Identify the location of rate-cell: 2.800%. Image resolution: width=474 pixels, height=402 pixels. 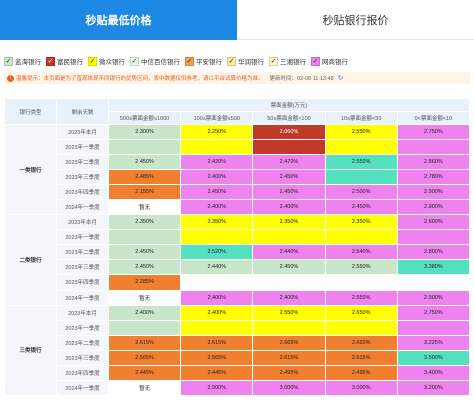
(433, 252).